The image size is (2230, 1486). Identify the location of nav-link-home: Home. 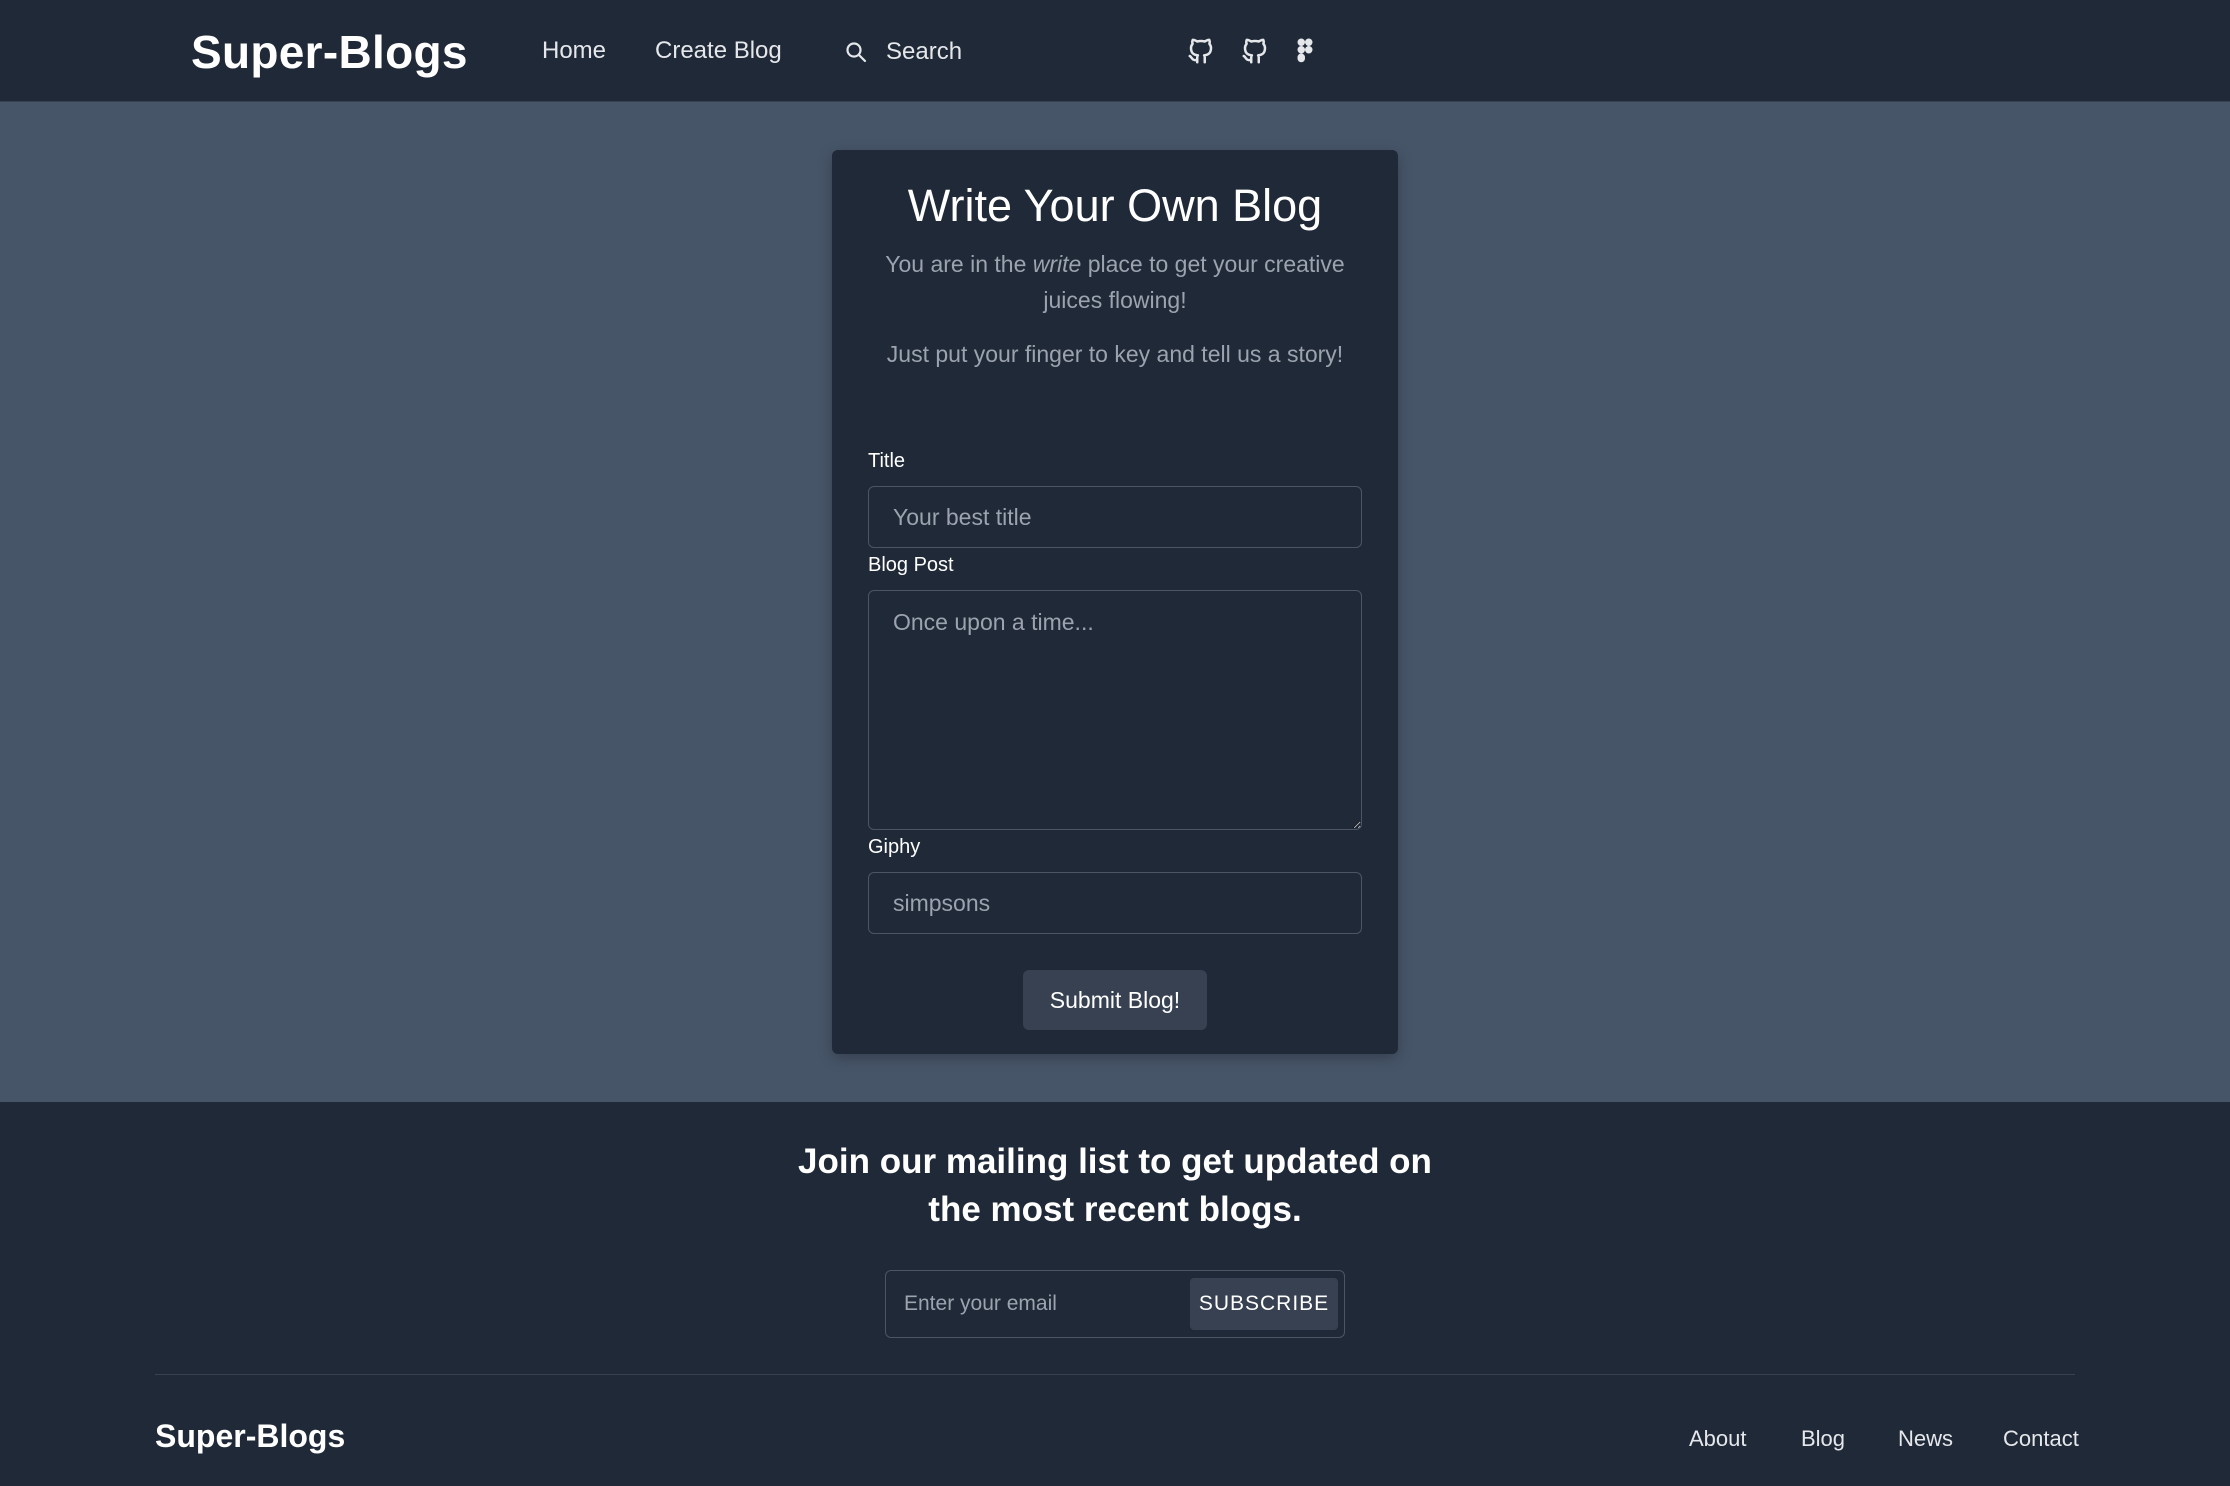
(574, 51).